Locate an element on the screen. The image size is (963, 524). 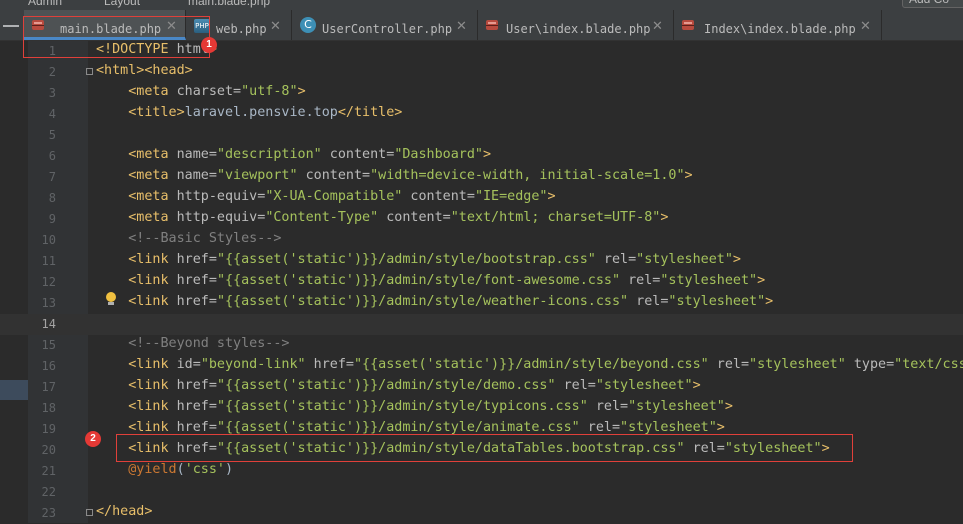
tab-index-index-blade: Index\index.blade.php ✕ is located at coordinates (778, 25).